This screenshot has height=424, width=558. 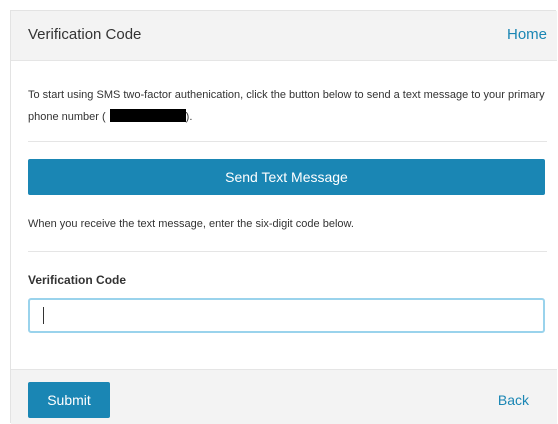 I want to click on send-text-message-button: Send Text Message, so click(x=286, y=177).